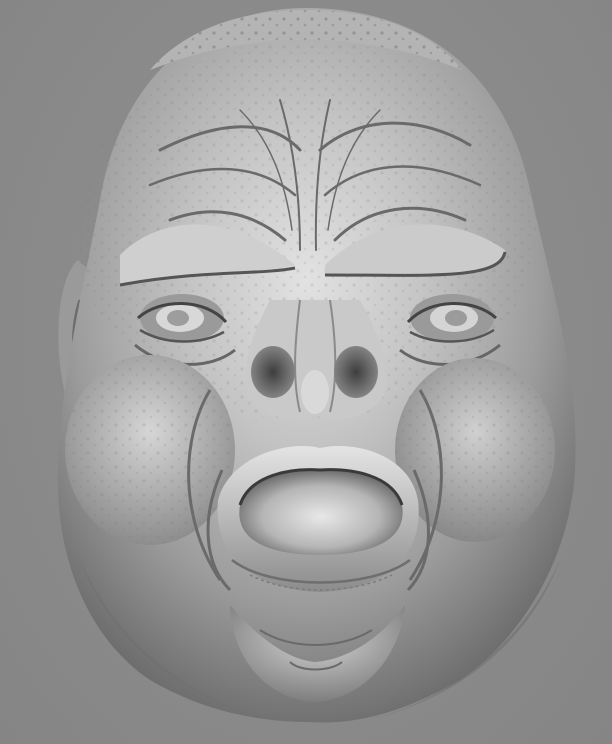 Image resolution: width=612 pixels, height=744 pixels. Describe the element at coordinates (273, 372) in the screenshot. I see `left-nostril` at that location.